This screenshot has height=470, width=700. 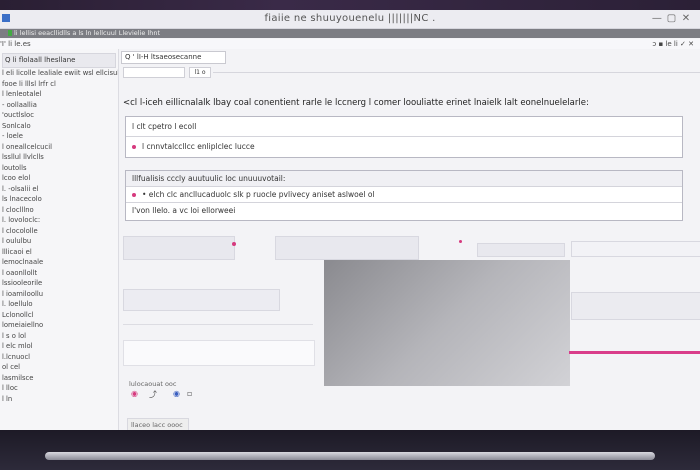 I want to click on info-box-1-row-2-text: l cnnvtalccllcc enliplclec lucce, so click(x=198, y=146).